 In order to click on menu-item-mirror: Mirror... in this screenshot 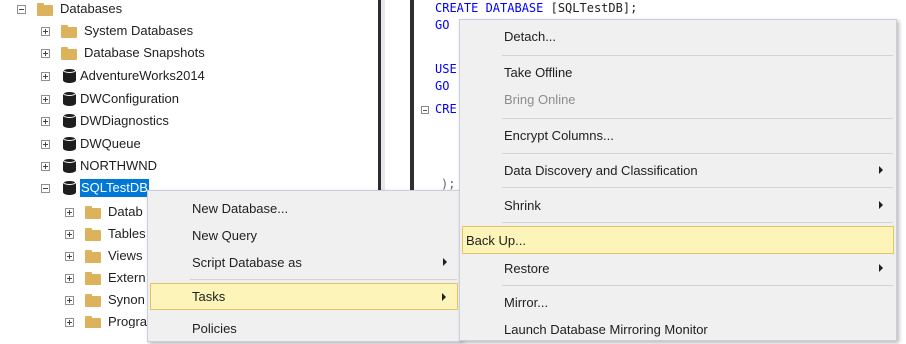, I will do `click(678, 302)`.